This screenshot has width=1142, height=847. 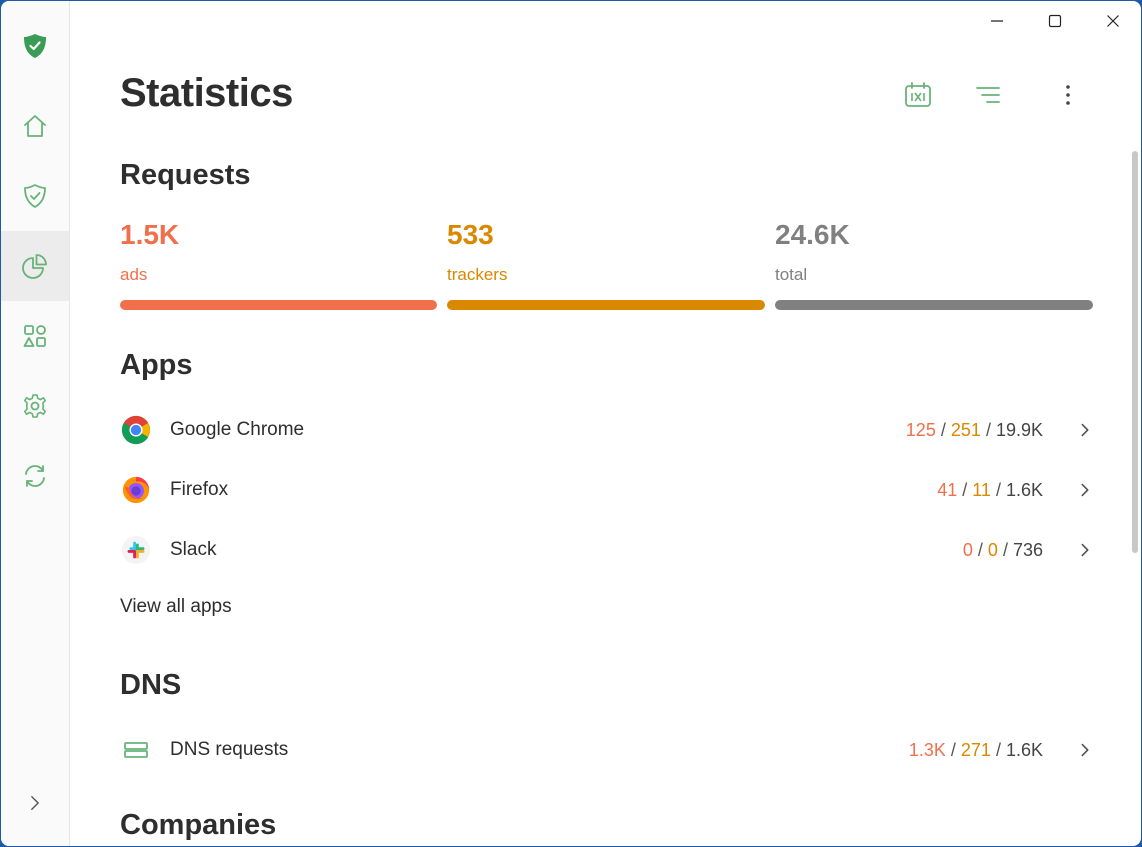 What do you see at coordinates (198, 825) in the screenshot?
I see `companies-section-title: Companies` at bounding box center [198, 825].